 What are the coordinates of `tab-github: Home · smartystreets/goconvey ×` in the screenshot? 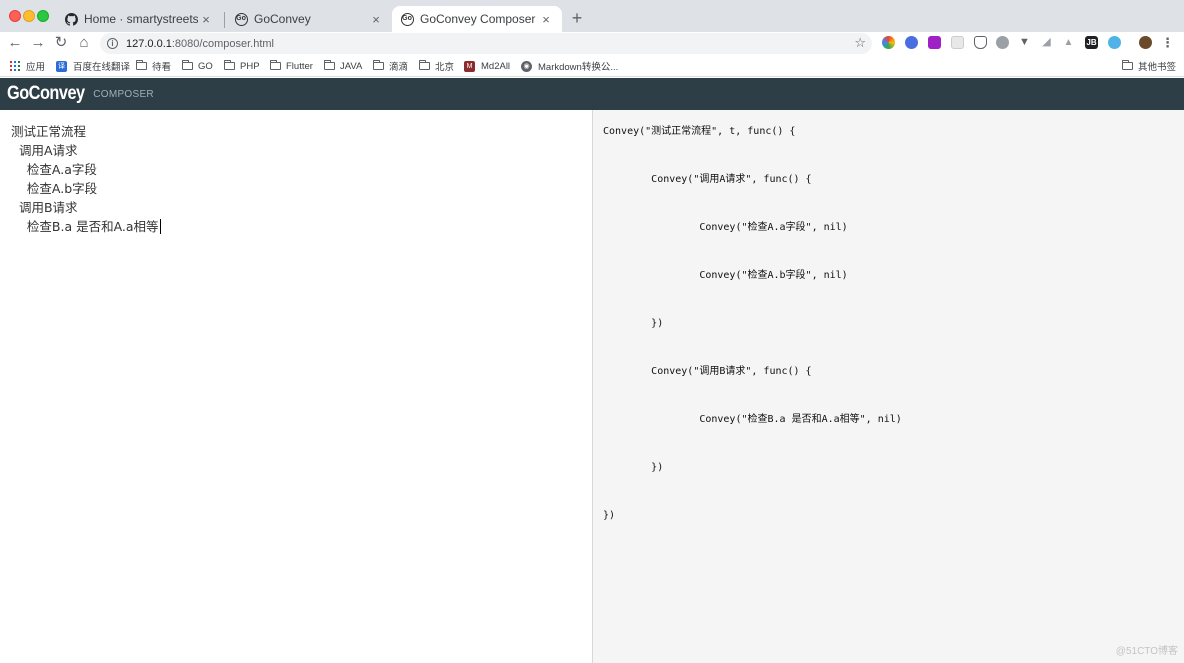 It's located at (139, 19).